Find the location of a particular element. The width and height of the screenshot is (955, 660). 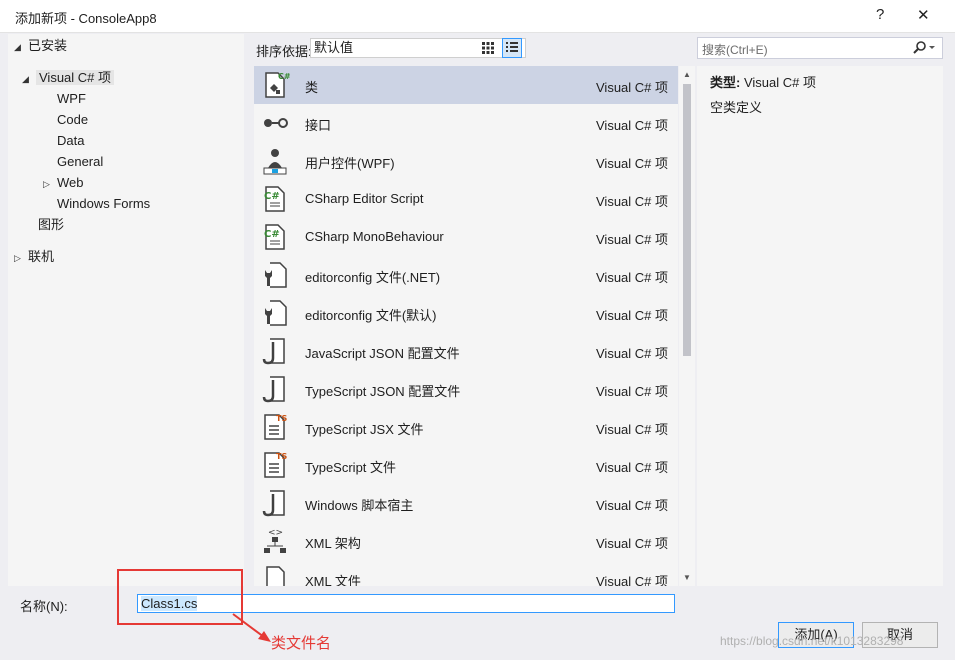

template-name: CSharp Editor Script is located at coordinates (364, 198).